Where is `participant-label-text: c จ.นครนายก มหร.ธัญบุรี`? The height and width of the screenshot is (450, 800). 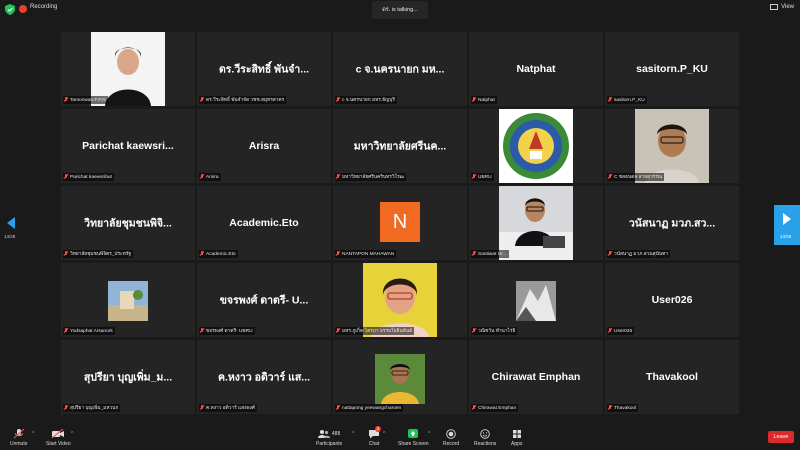
participant-label-text: c จ.นครนายก มหร.ธัญบุรี is located at coordinates (368, 100).